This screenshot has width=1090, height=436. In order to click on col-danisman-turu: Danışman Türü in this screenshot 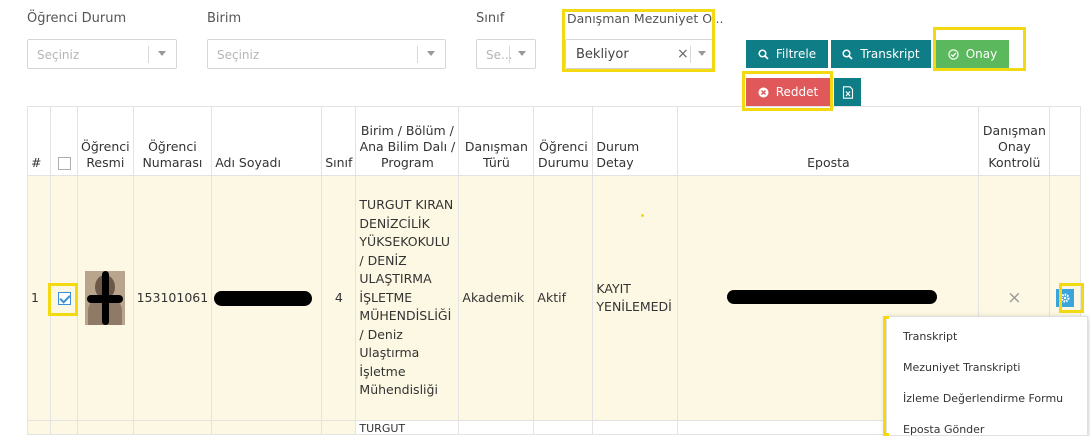, I will do `click(496, 141)`.